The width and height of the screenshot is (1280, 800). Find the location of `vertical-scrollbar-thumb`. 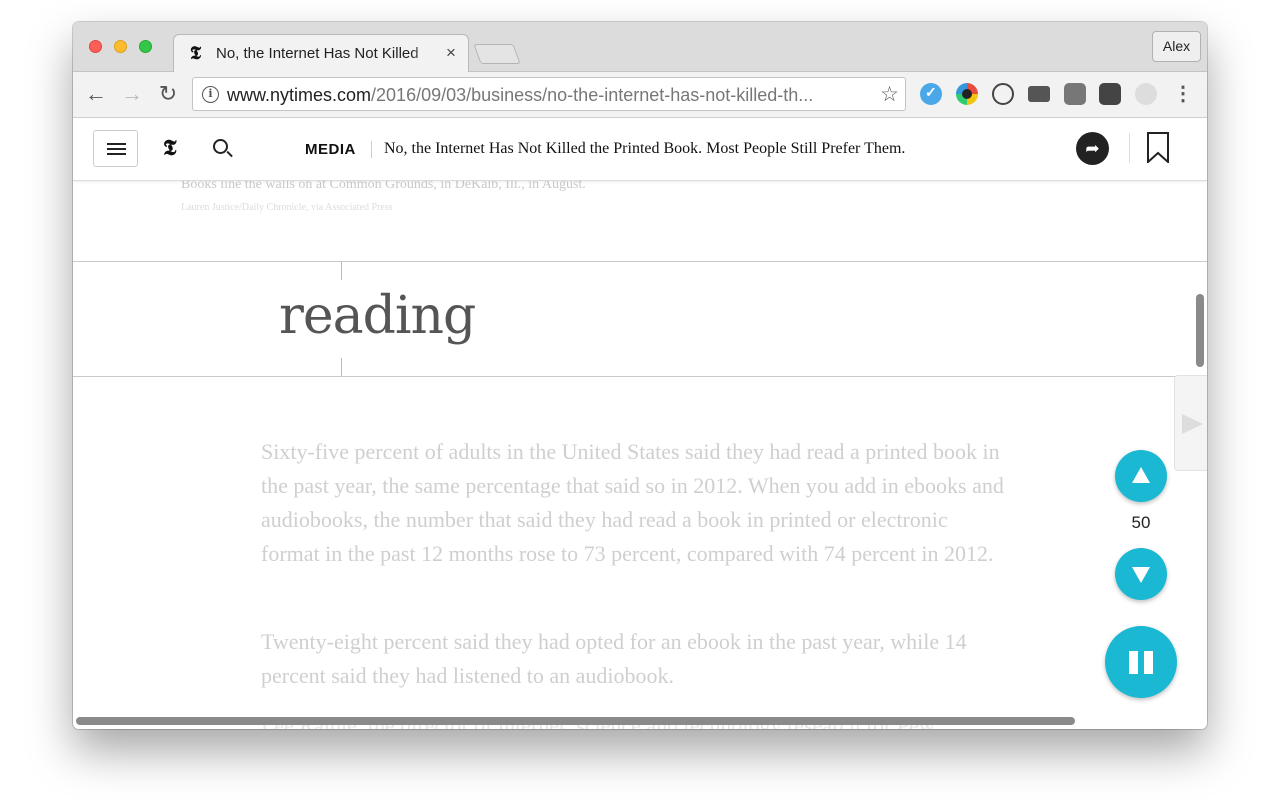

vertical-scrollbar-thumb is located at coordinates (1200, 330).